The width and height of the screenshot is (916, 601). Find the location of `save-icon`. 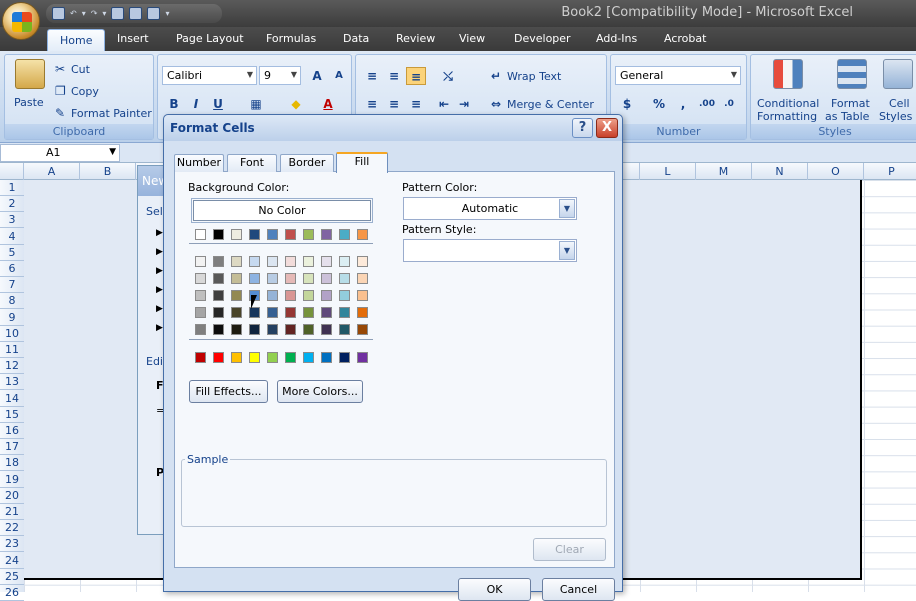

save-icon is located at coordinates (58, 13).